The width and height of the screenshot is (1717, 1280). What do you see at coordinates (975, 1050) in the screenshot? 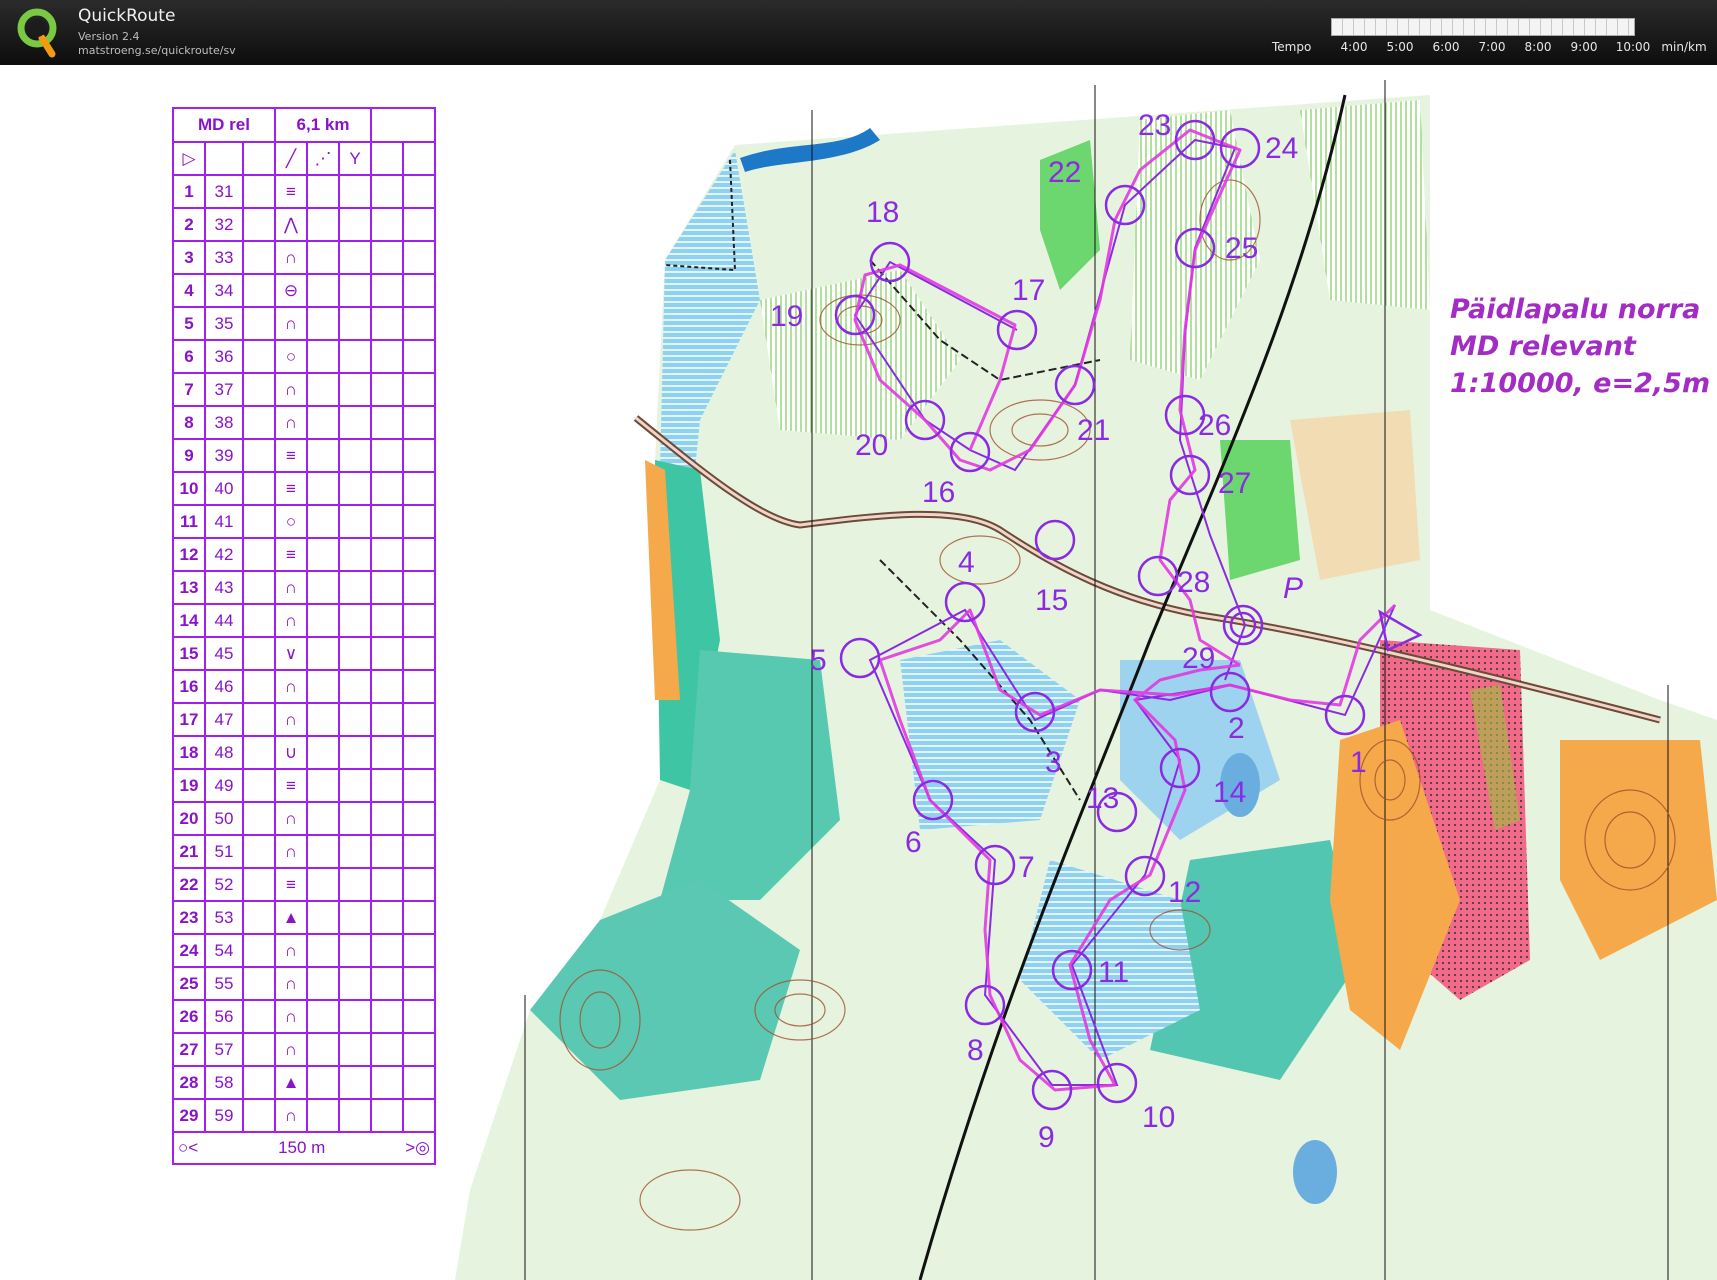
I see `control-number: 8` at bounding box center [975, 1050].